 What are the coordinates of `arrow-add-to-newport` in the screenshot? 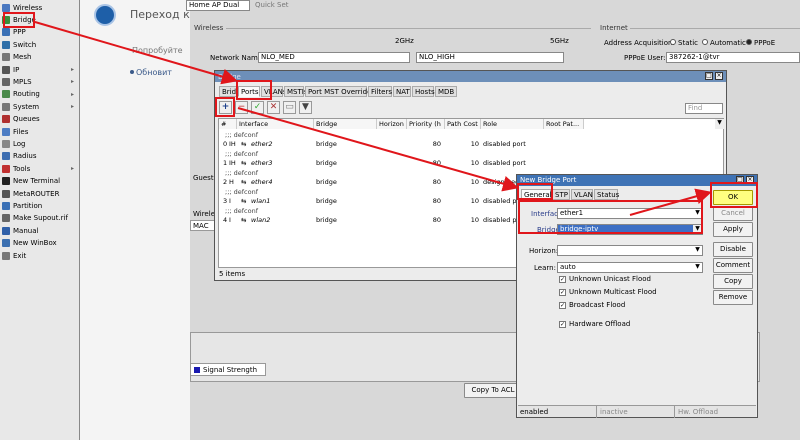 It's located at (378, 149).